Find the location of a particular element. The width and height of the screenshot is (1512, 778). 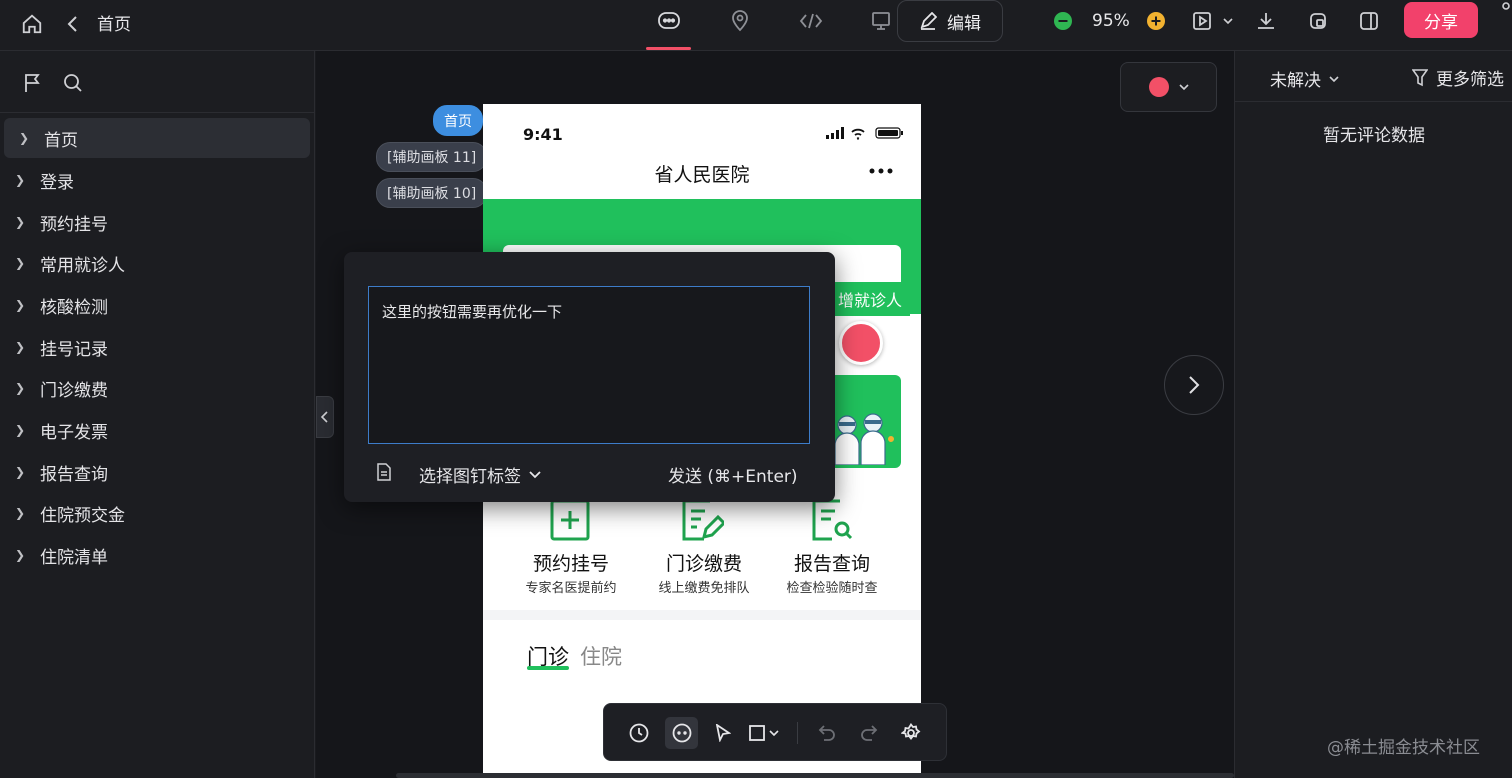

sidebar-item-home: ❯ 首页 is located at coordinates (157, 138).